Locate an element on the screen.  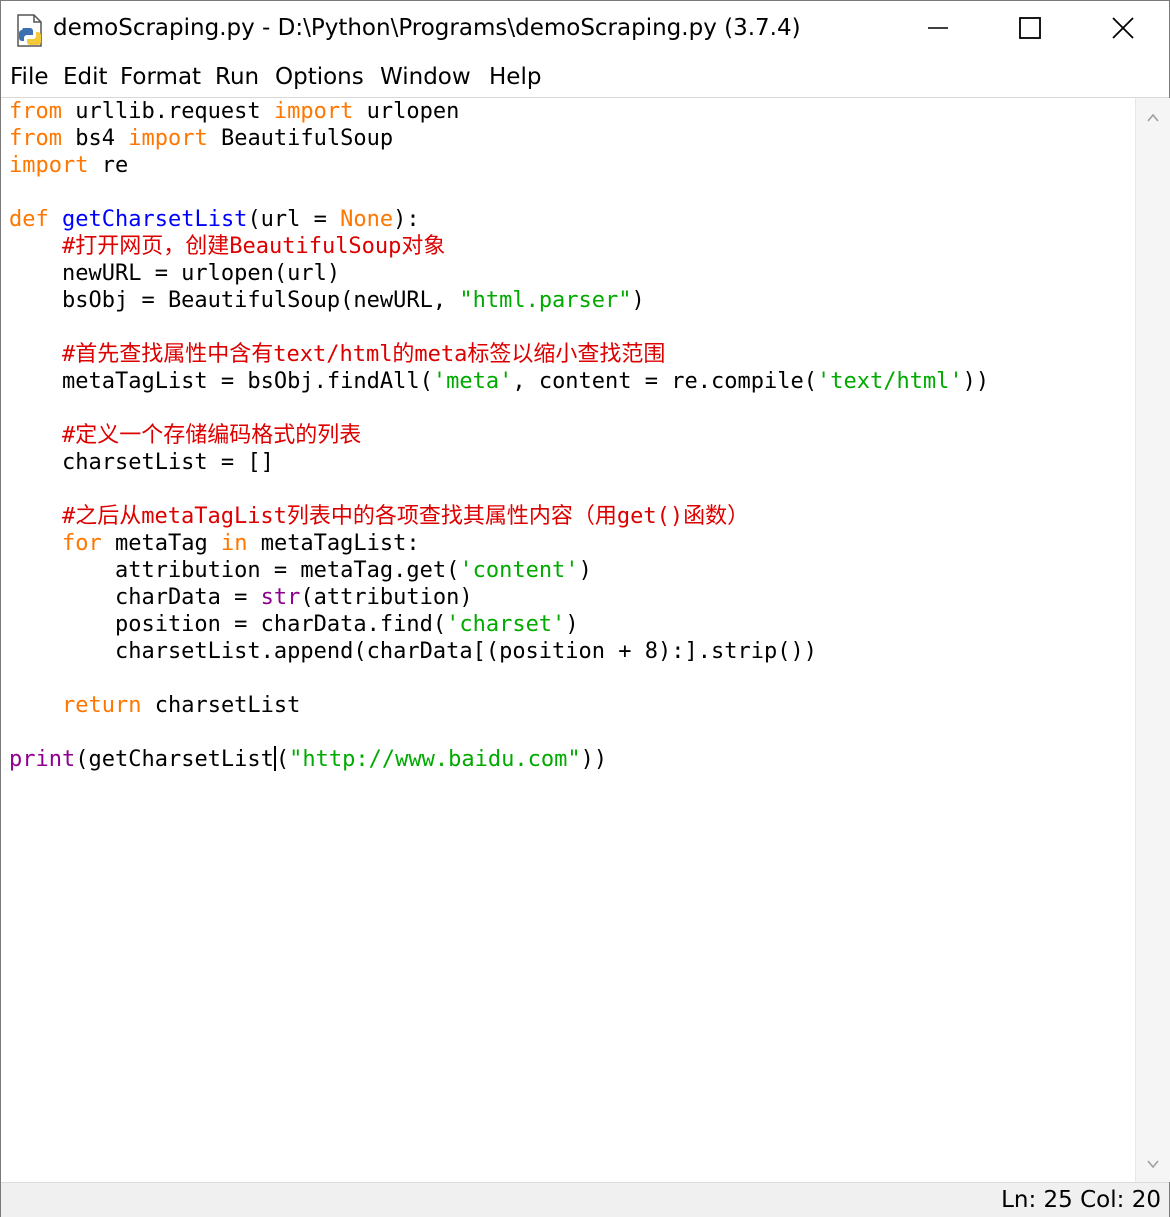
status-bar: Ln: 25 Col: 20 is located at coordinates (585, 1199).